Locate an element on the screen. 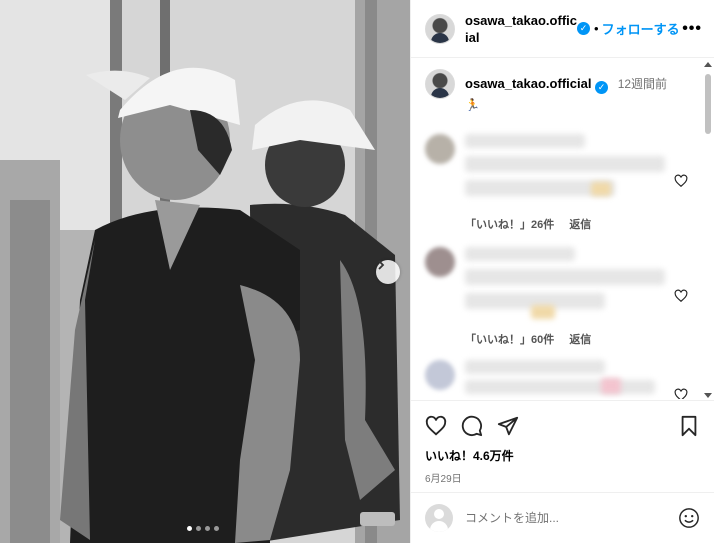 The width and height of the screenshot is (714, 543). caption-timestamp: 12週間前 is located at coordinates (642, 84).